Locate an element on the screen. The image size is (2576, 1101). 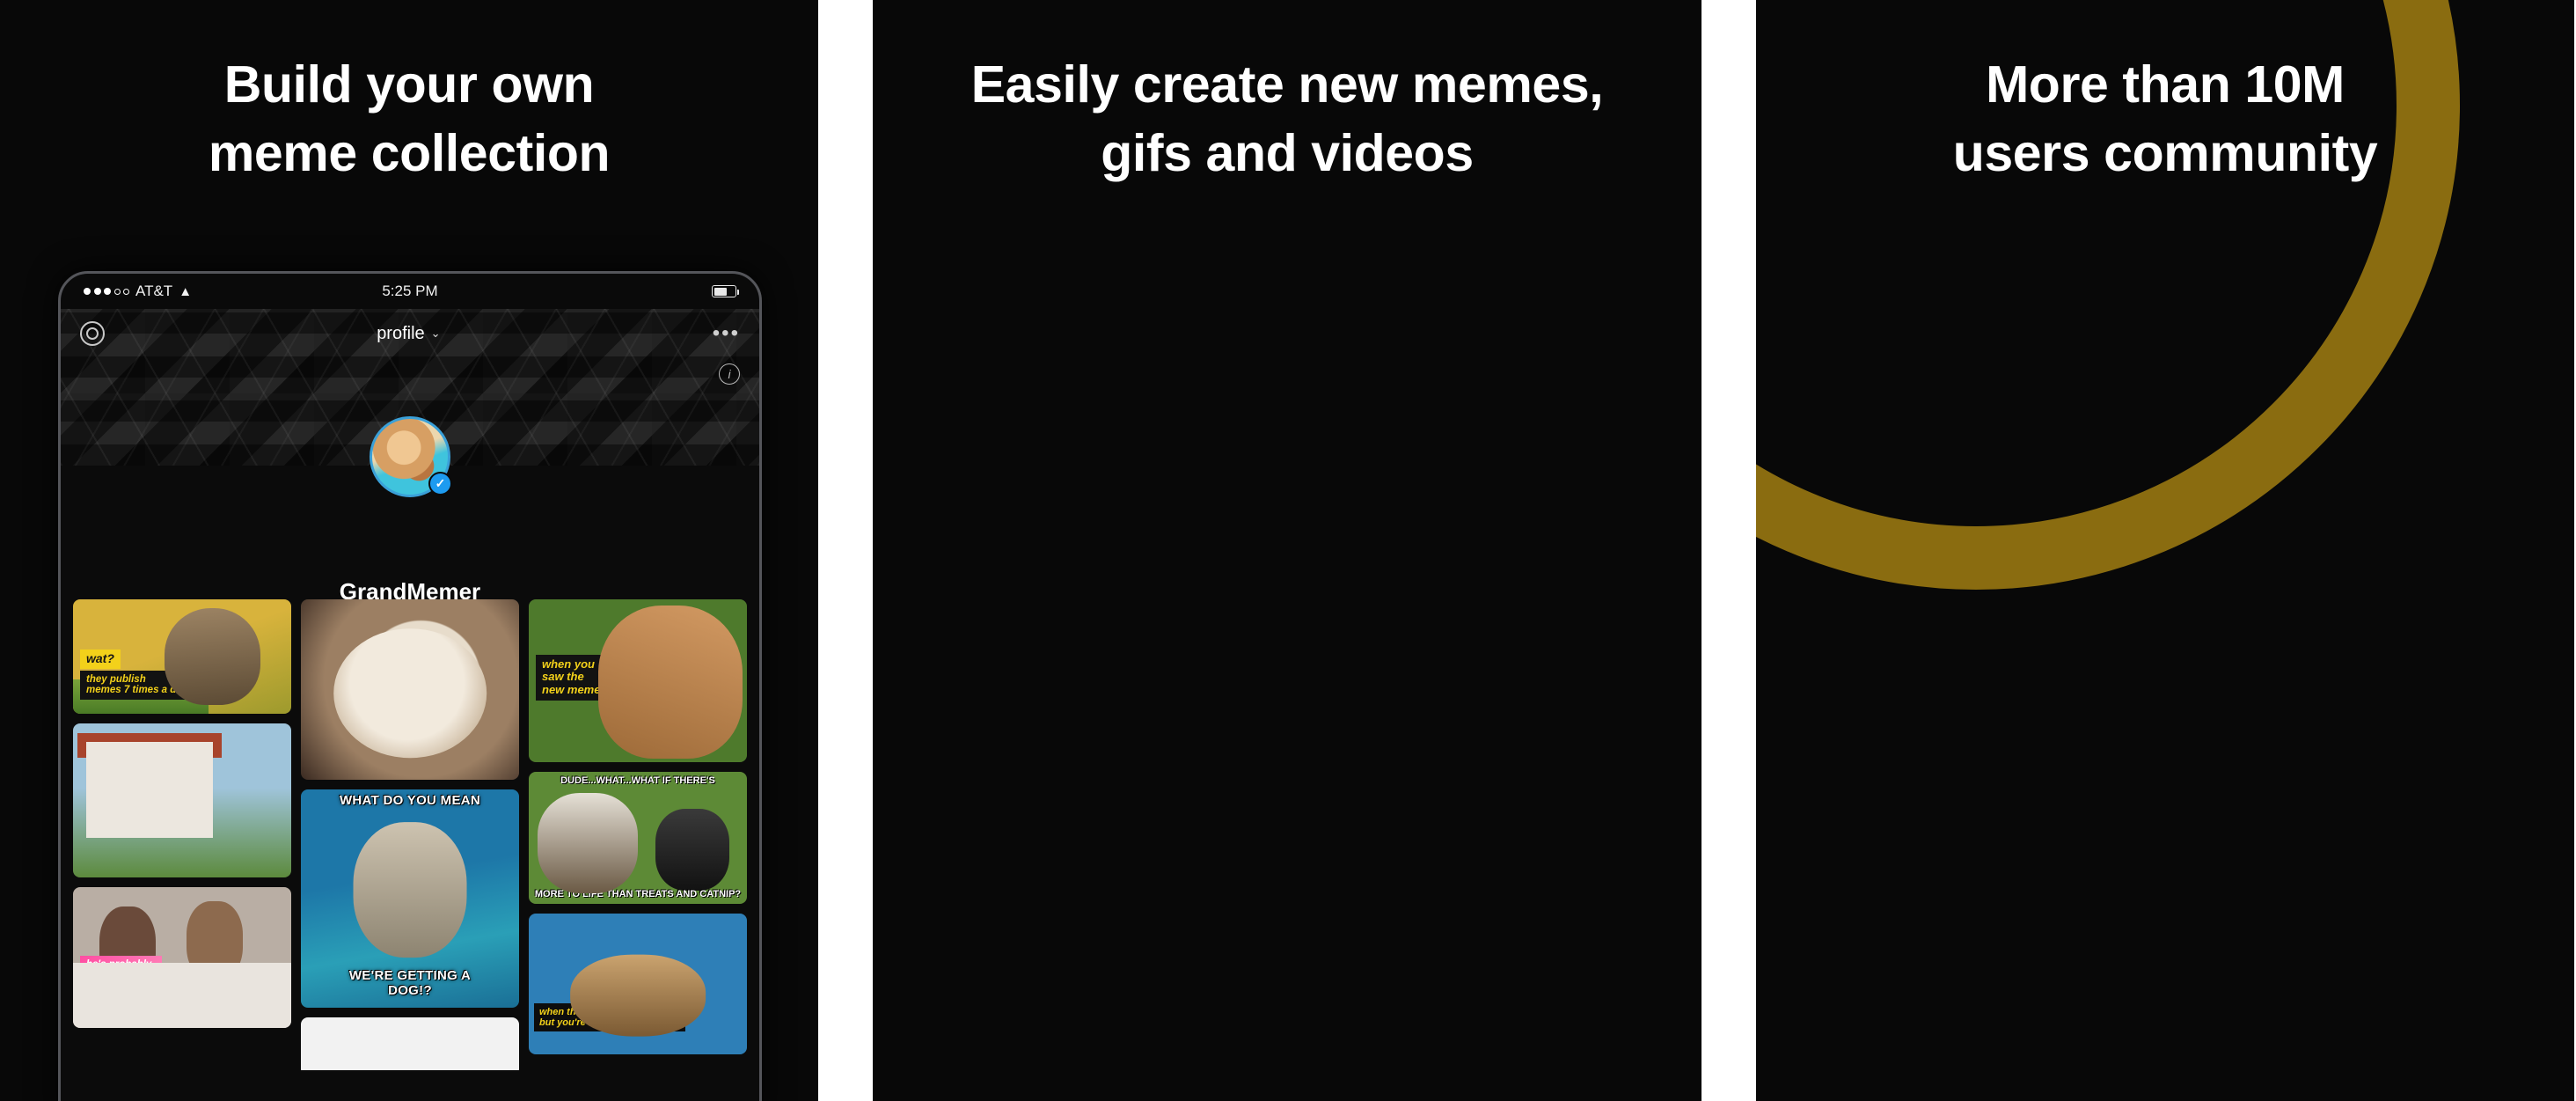
page-title: profile ⌄ is located at coordinates (408, 334).